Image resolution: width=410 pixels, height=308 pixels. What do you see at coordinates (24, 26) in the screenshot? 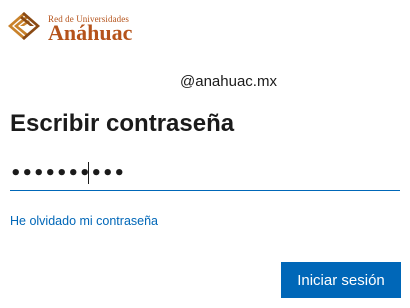
I see `anahuac-logo-icon` at bounding box center [24, 26].